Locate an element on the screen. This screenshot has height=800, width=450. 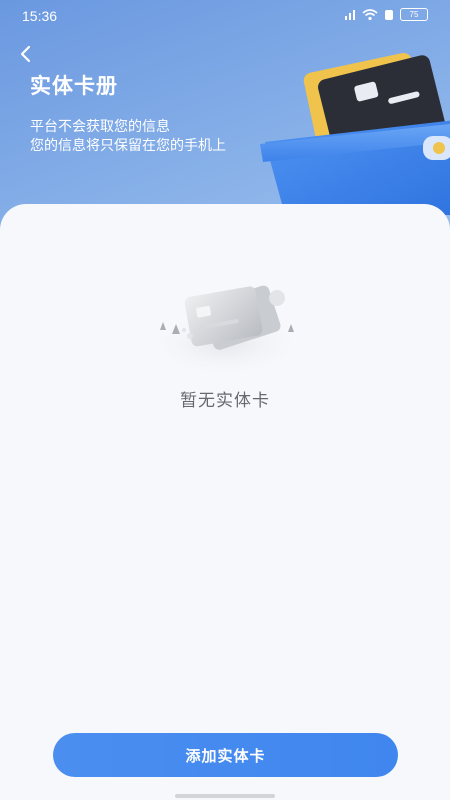
wallet-illustration is located at coordinates (355, 133).